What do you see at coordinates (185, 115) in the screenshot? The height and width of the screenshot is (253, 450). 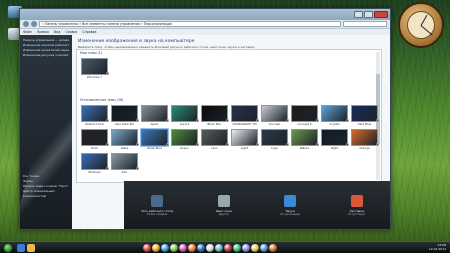 I see `theme-item: Aurora` at bounding box center [185, 115].